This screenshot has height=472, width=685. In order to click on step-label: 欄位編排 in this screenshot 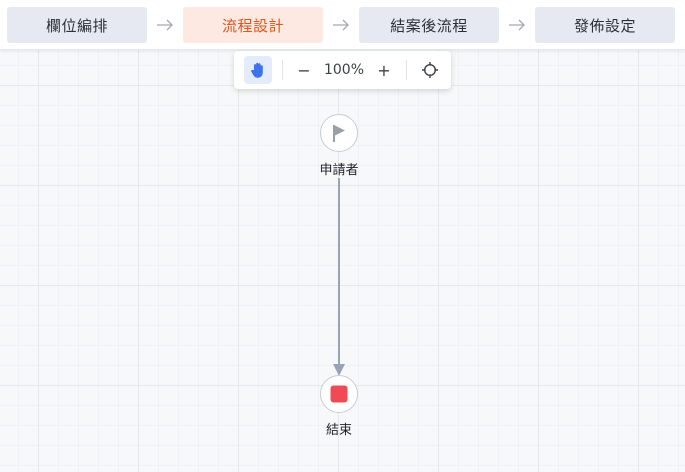, I will do `click(76, 25)`.